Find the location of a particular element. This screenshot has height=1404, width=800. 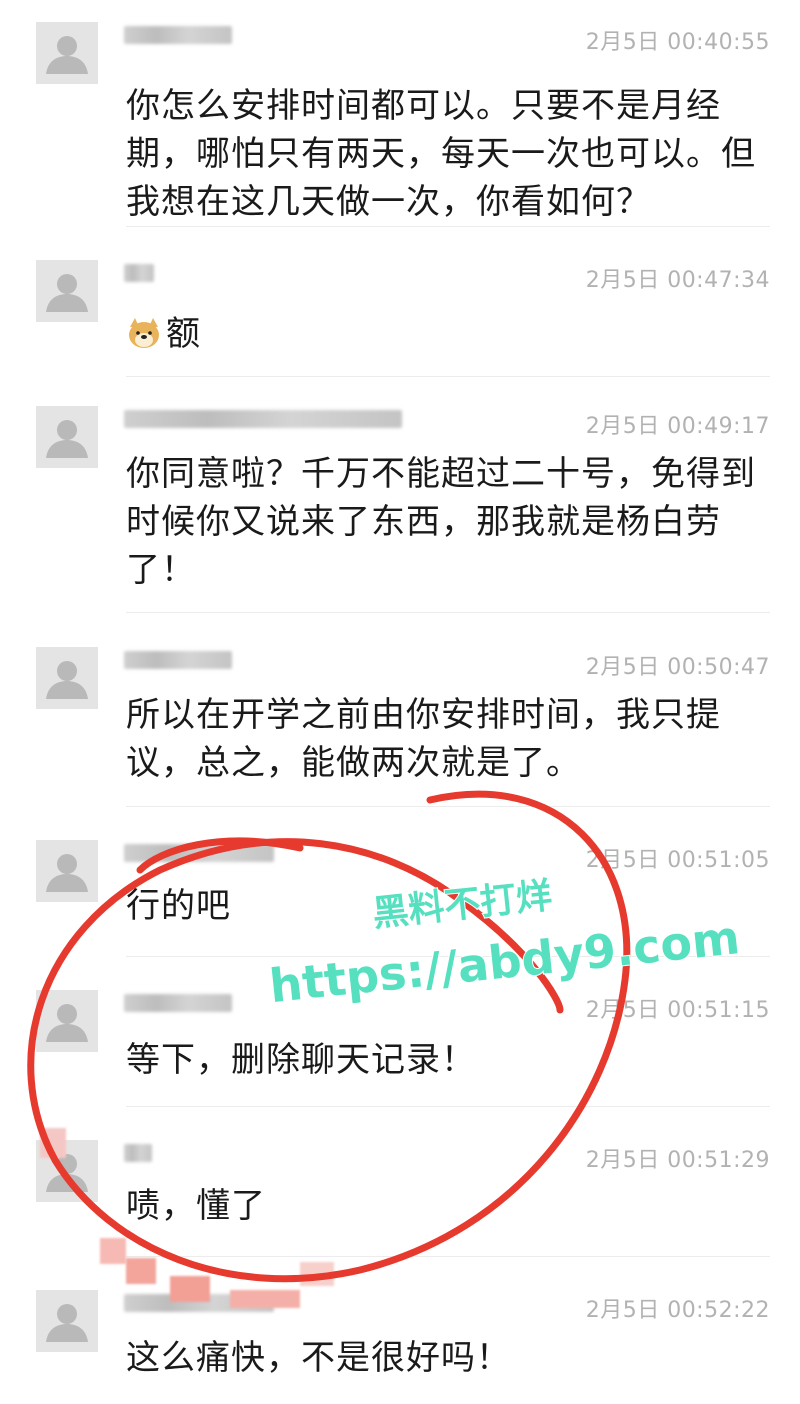

message-timestamp: 2月5日 00:51:05 is located at coordinates (677, 860).